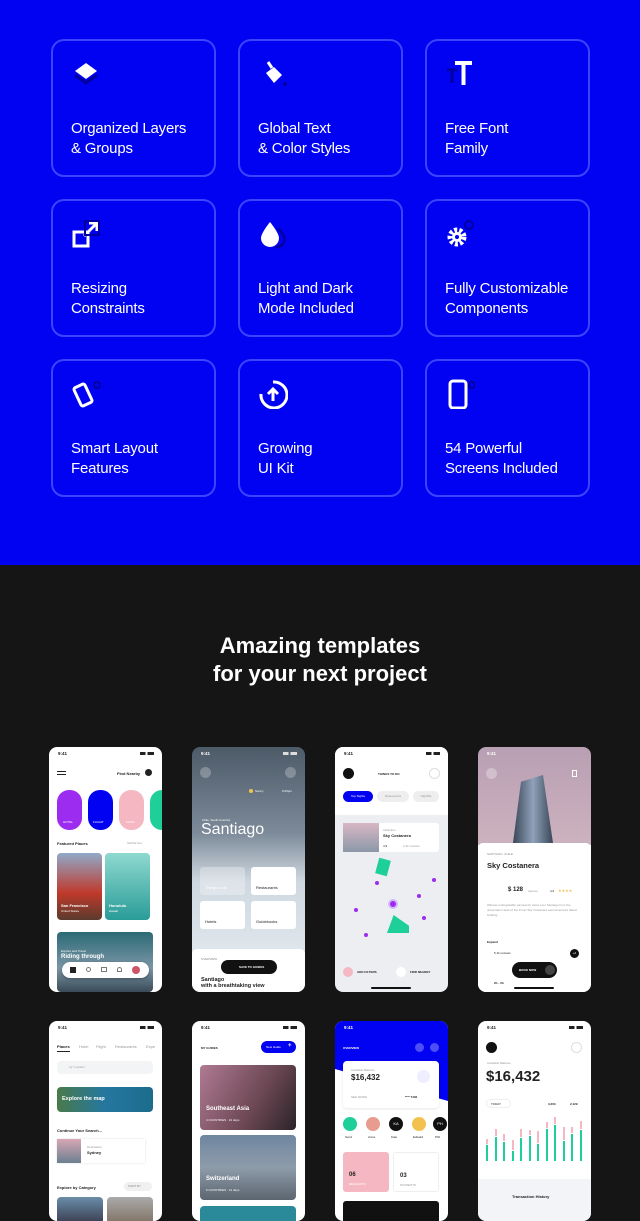 The image size is (640, 1221). I want to click on feature-card: Organized Layers & Groups, so click(133, 108).